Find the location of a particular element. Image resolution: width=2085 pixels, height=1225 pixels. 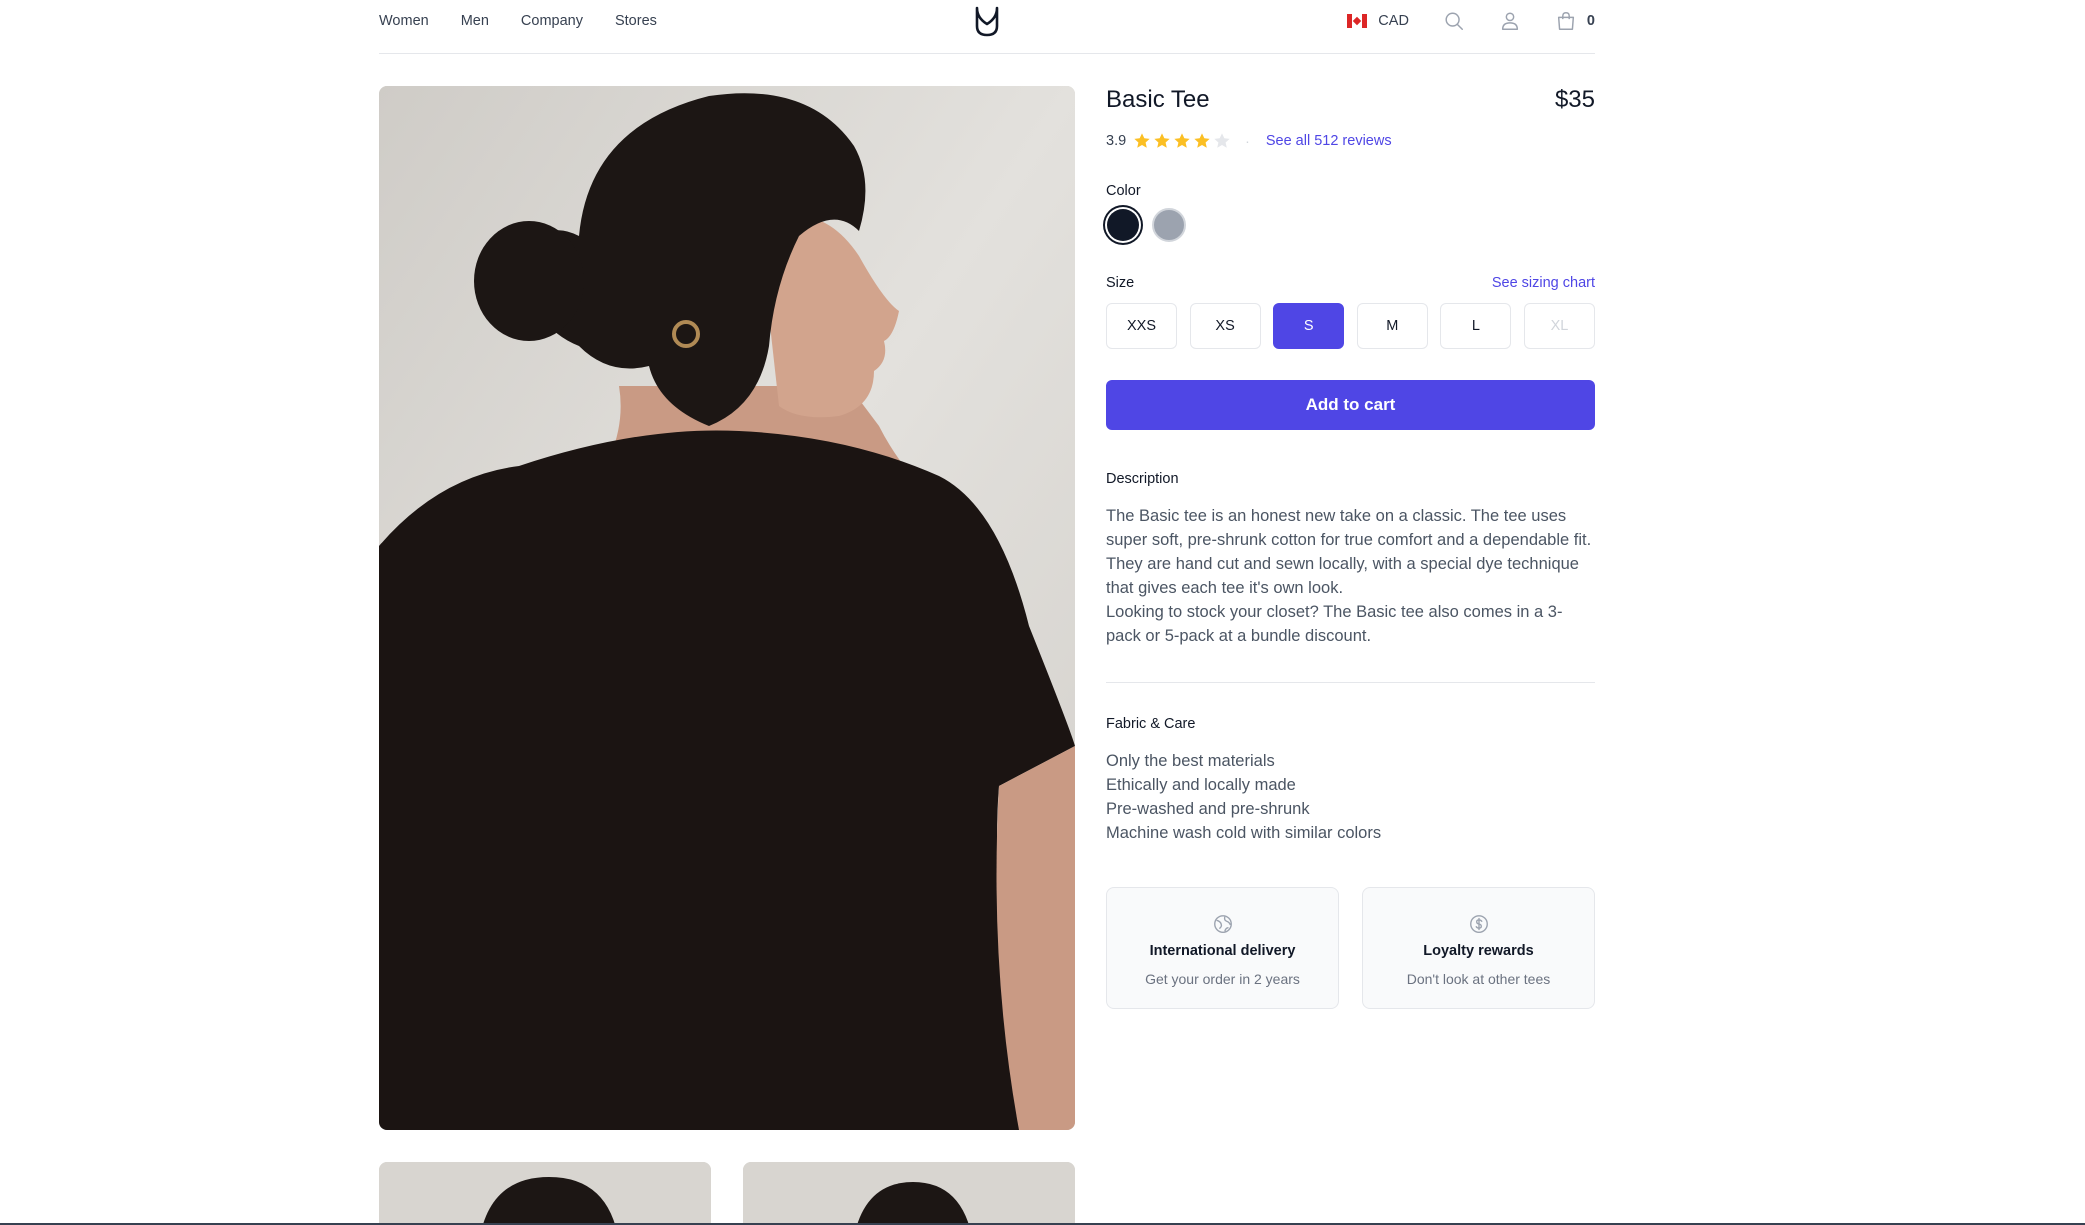

size-option-m: M is located at coordinates (1392, 326).